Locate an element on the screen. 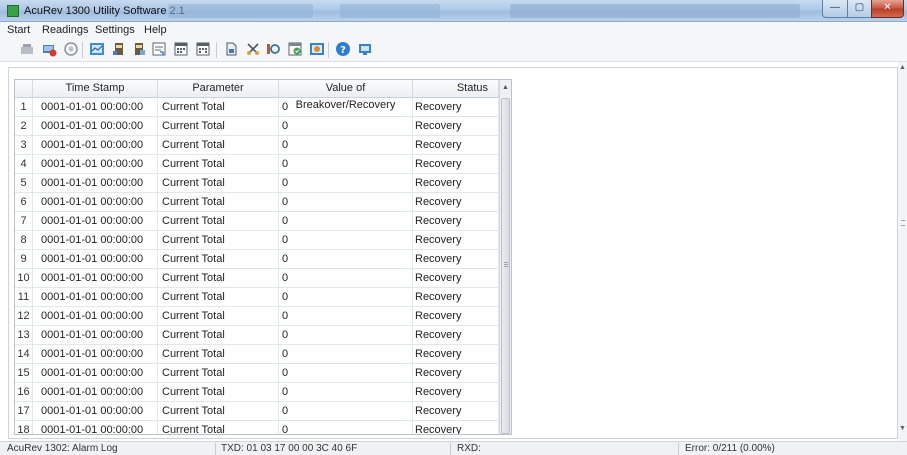 The height and width of the screenshot is (455, 907). io-icon is located at coordinates (273, 49).